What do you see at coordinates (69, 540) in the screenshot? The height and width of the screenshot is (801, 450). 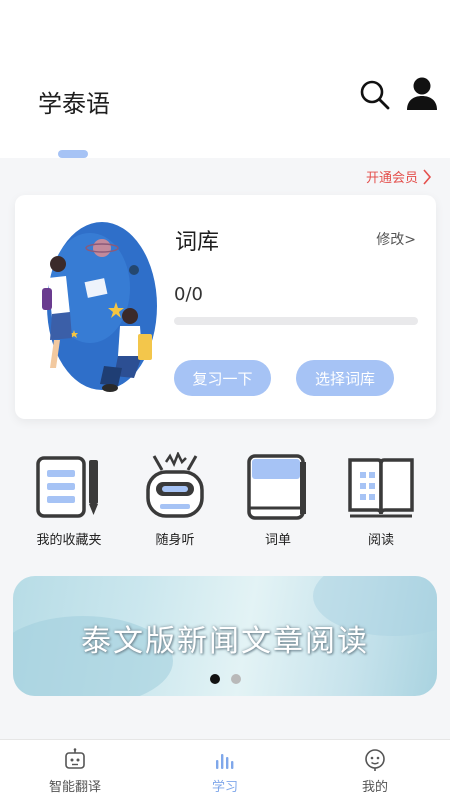 I see `feature-label: 我的收藏夹` at bounding box center [69, 540].